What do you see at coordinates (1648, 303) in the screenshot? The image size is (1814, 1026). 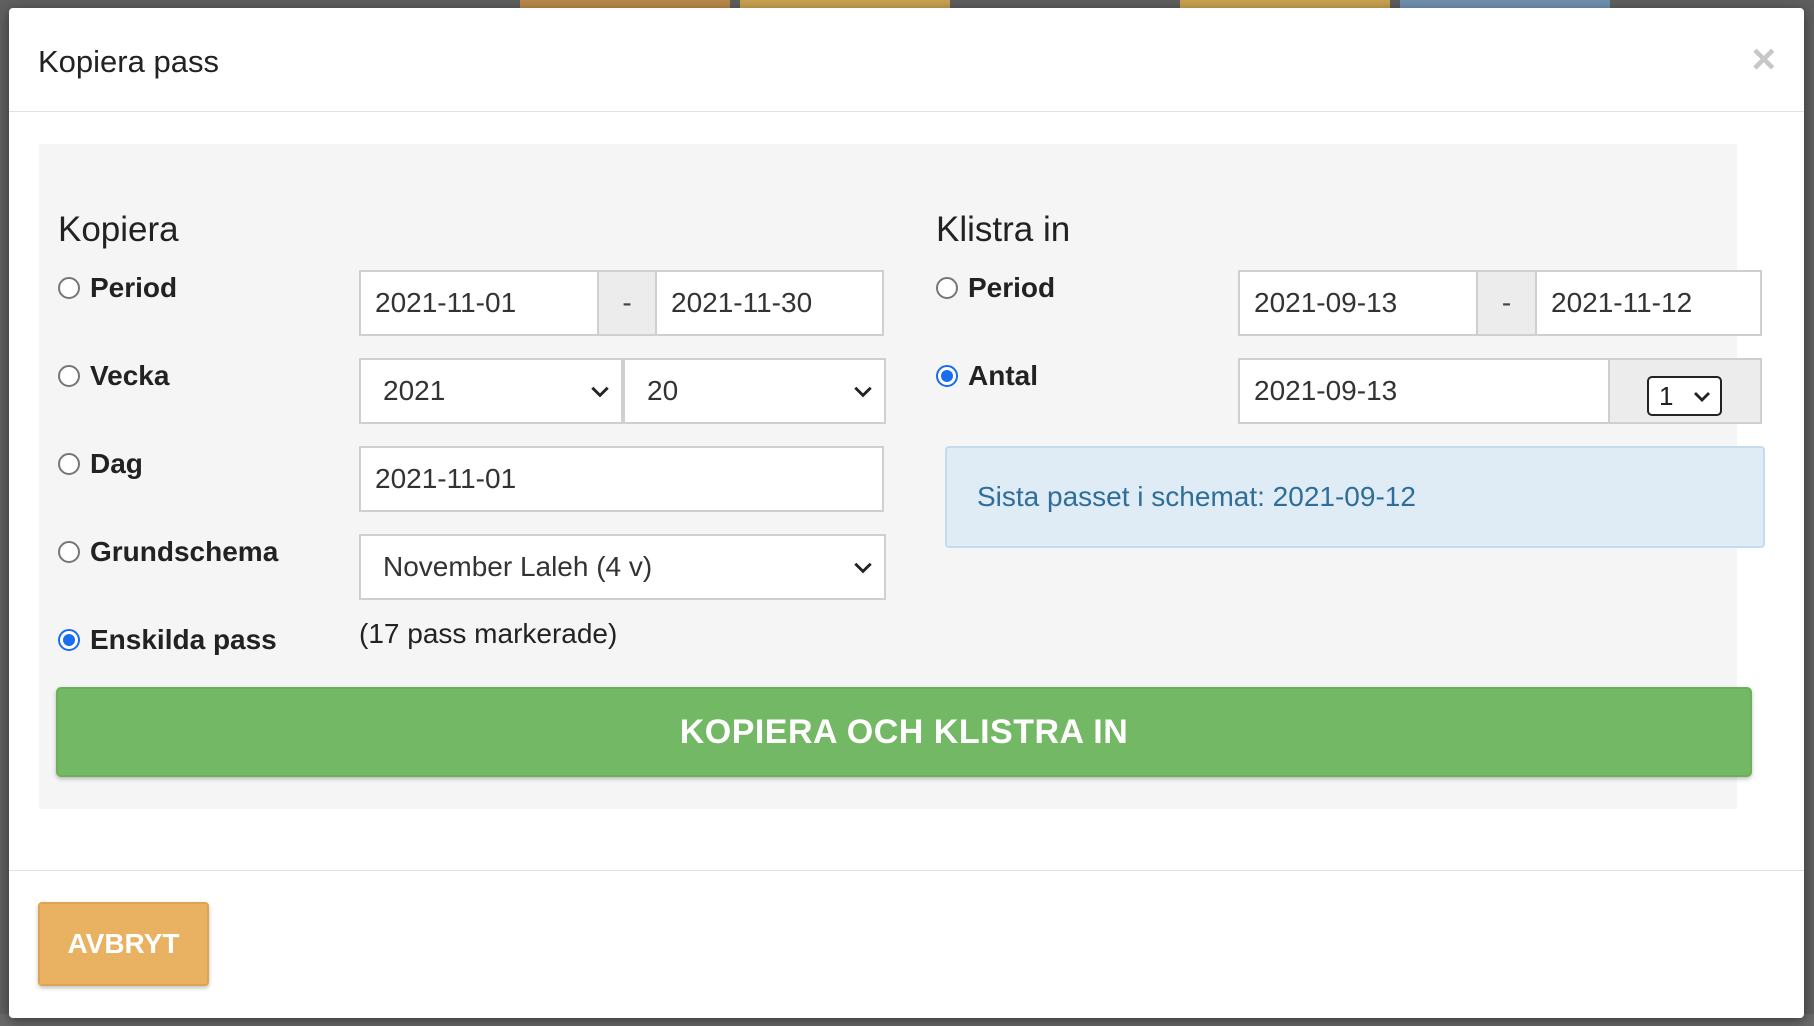 I see `paste-period-to-input: 2021-11-12` at bounding box center [1648, 303].